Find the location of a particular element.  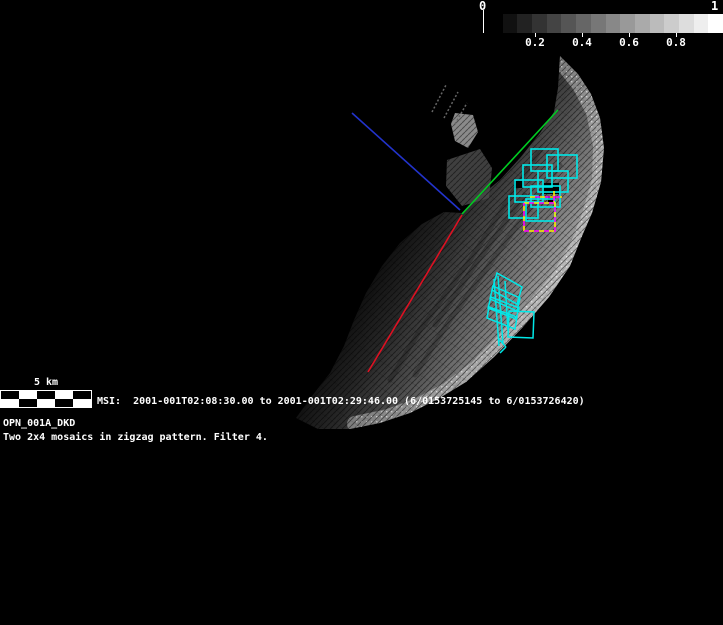

colorbar-gradient-strip is located at coordinates (605, 23).